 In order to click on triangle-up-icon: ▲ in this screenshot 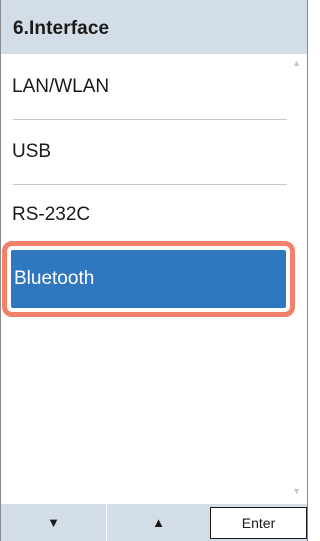, I will do `click(158, 522)`.